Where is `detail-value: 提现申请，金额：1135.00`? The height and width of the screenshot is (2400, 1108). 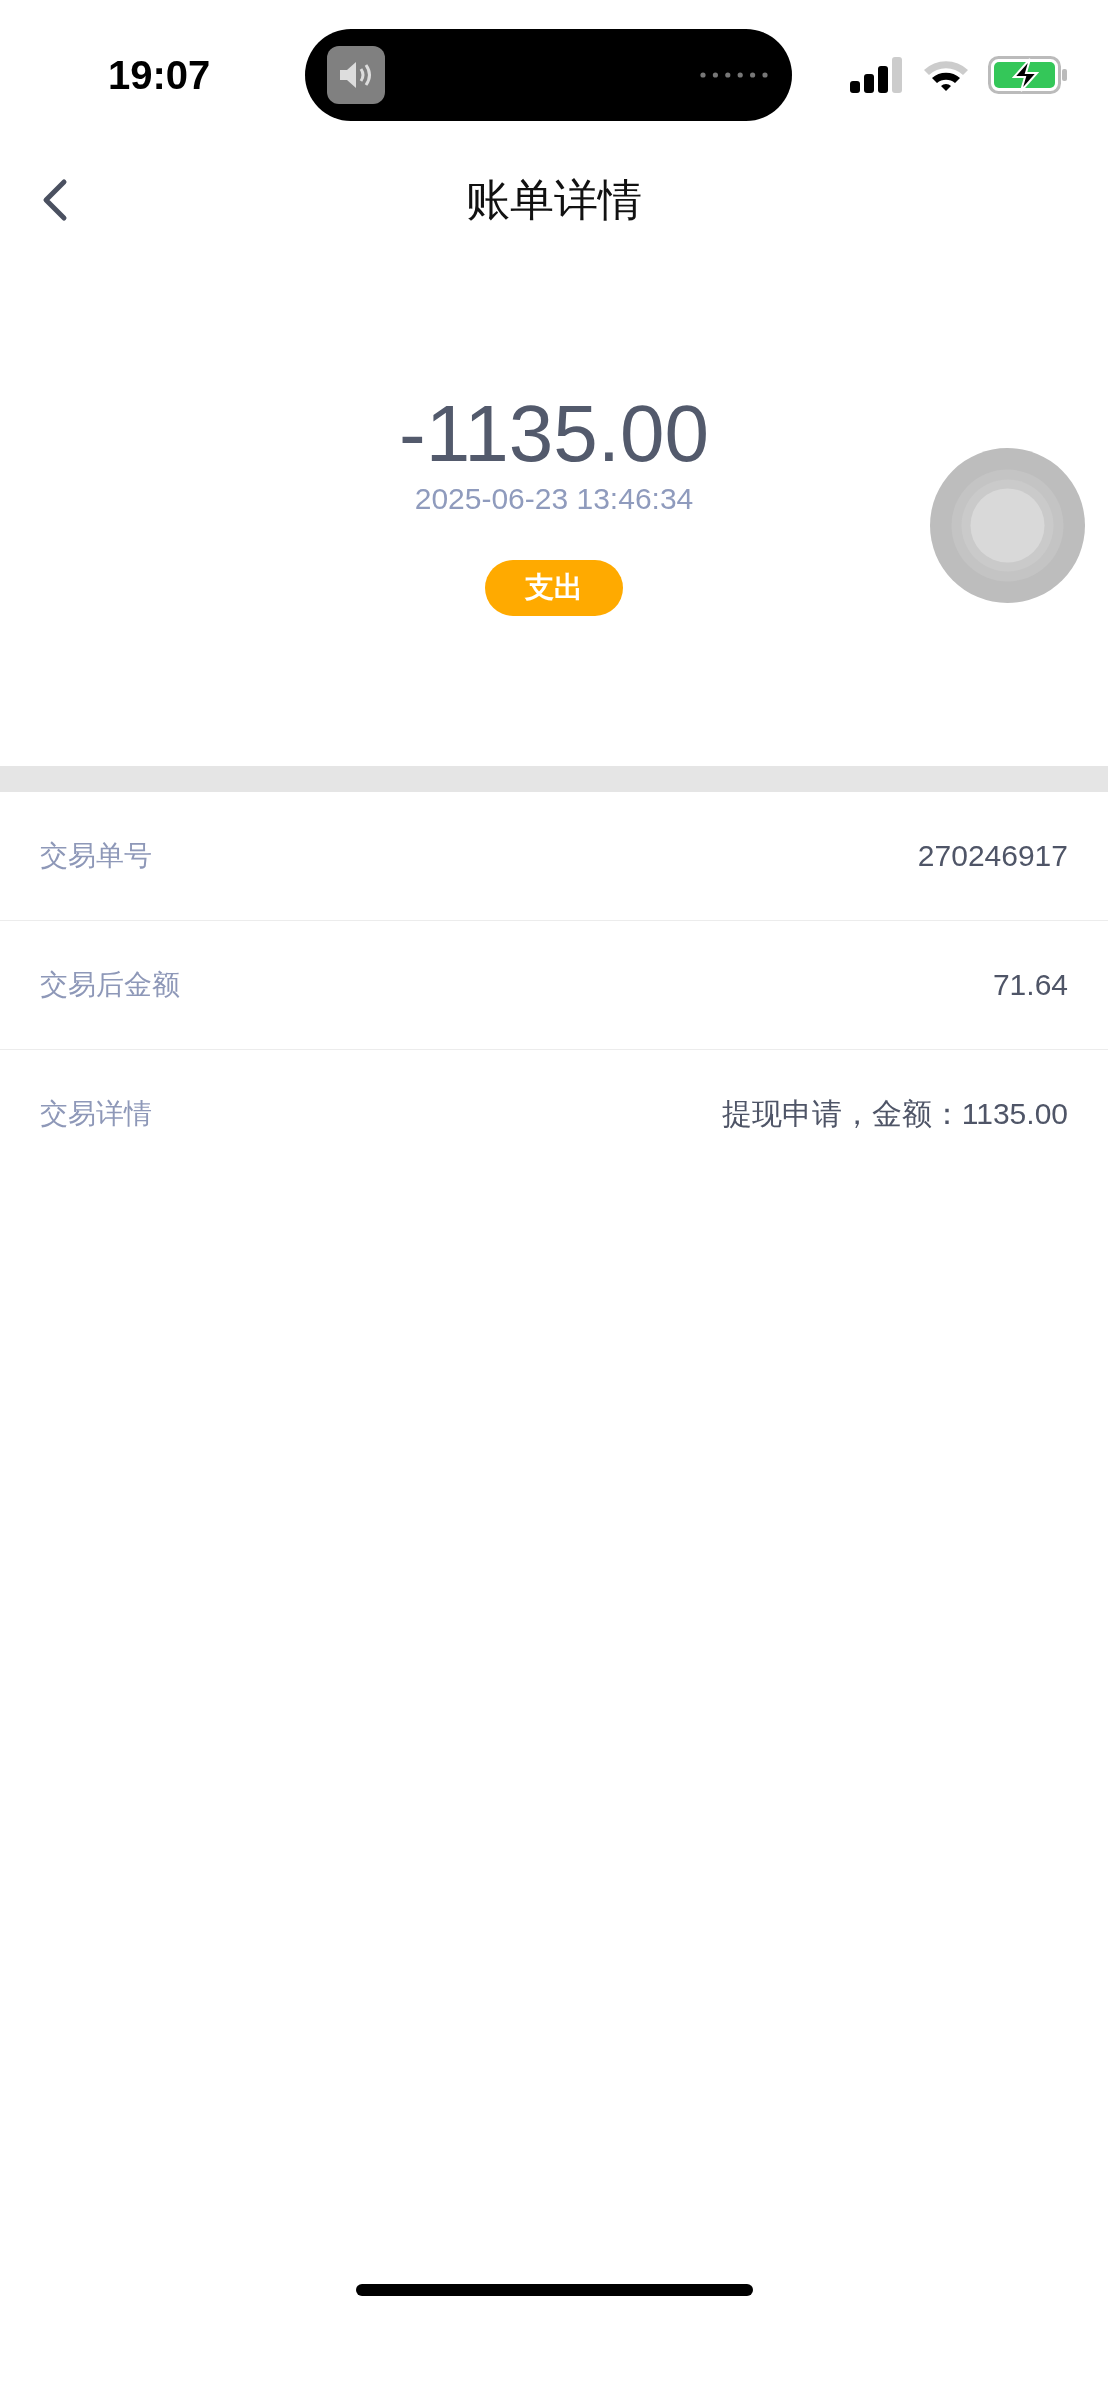
detail-value: 提现申请，金额：1135.00 is located at coordinates (894, 1113).